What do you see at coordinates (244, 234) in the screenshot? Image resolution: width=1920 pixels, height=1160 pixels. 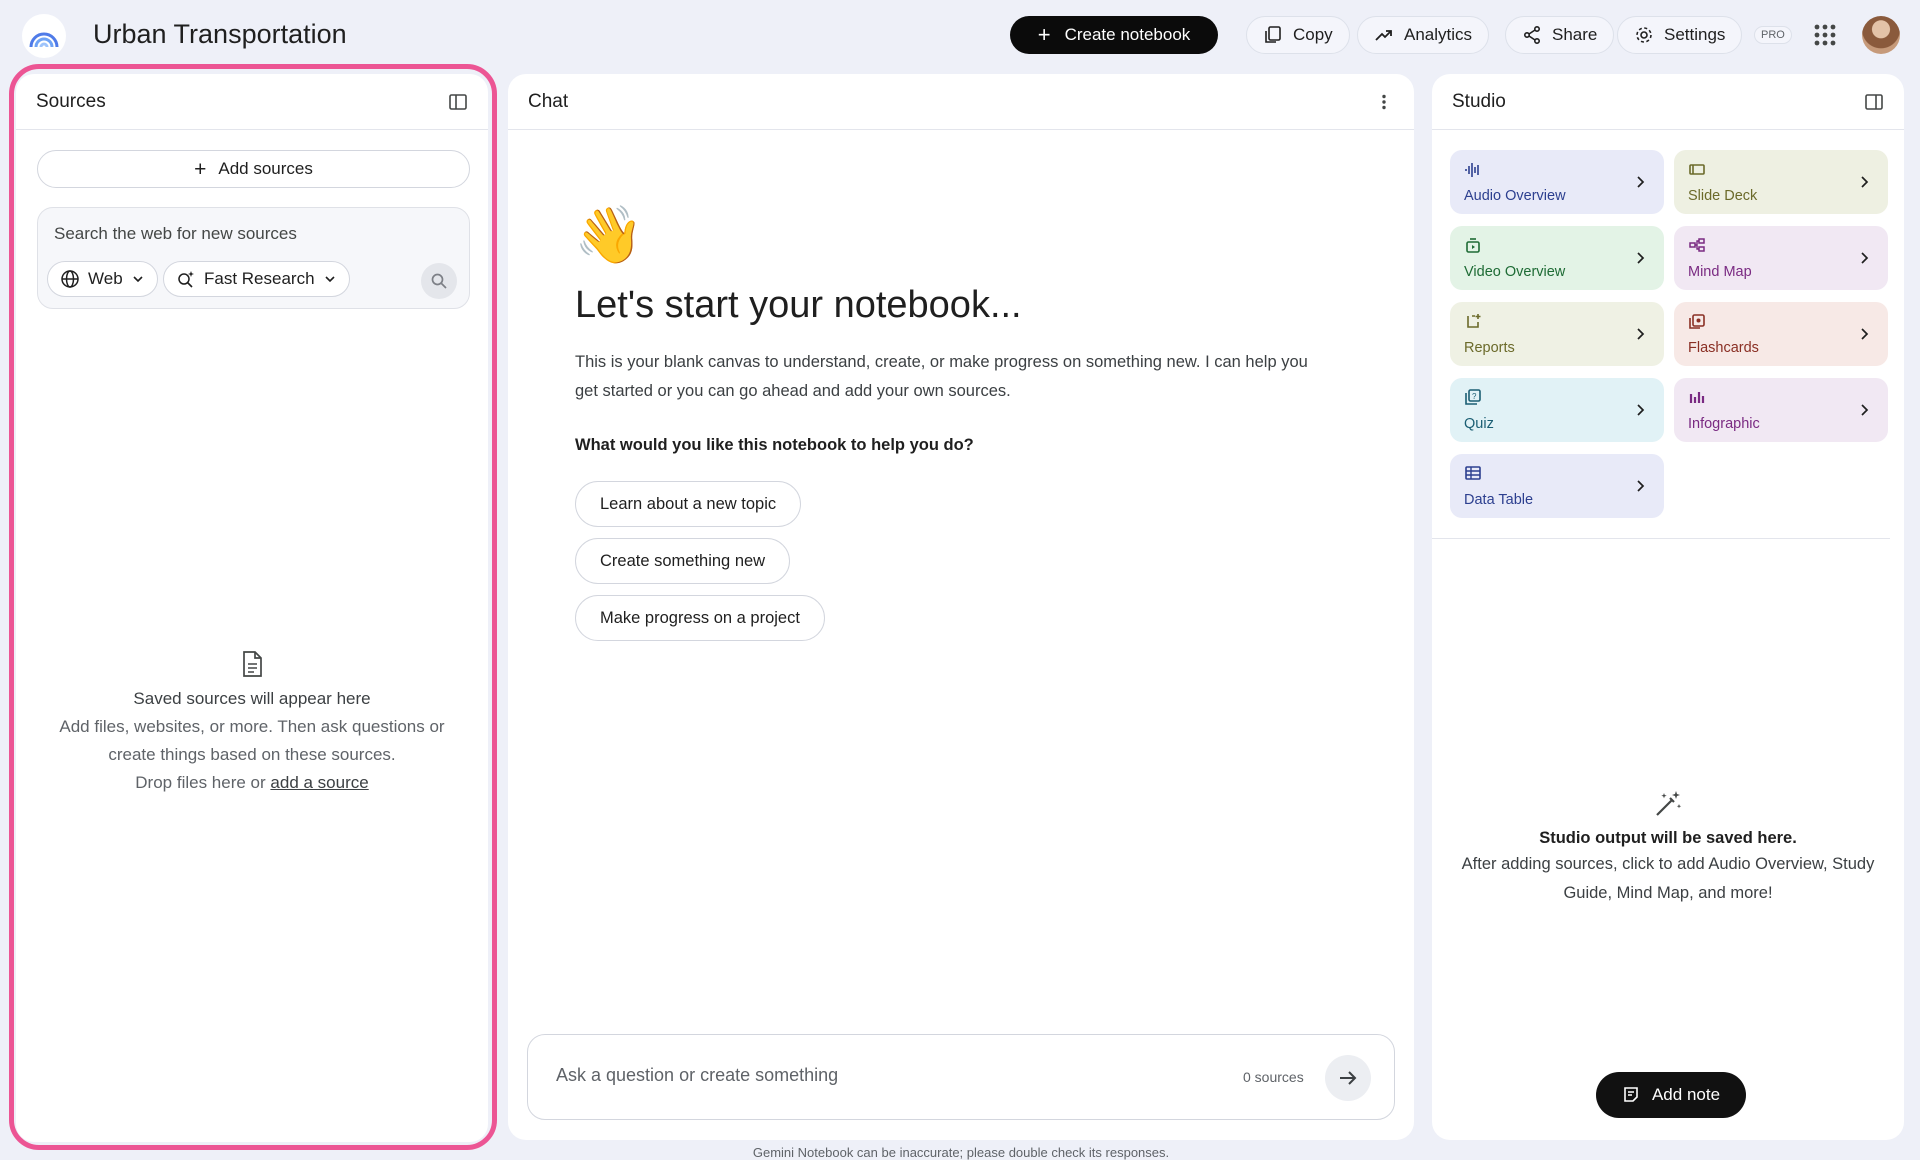 I see `web-search-input` at bounding box center [244, 234].